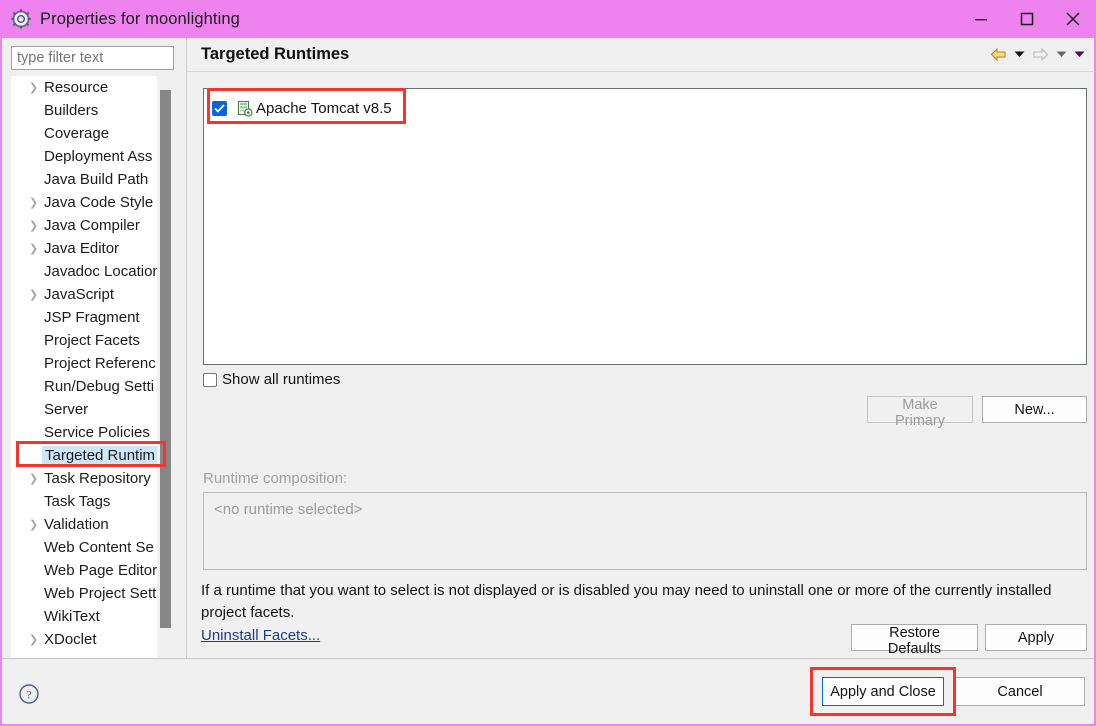 This screenshot has width=1096, height=726. I want to click on runtime-checkbox, so click(219, 108).